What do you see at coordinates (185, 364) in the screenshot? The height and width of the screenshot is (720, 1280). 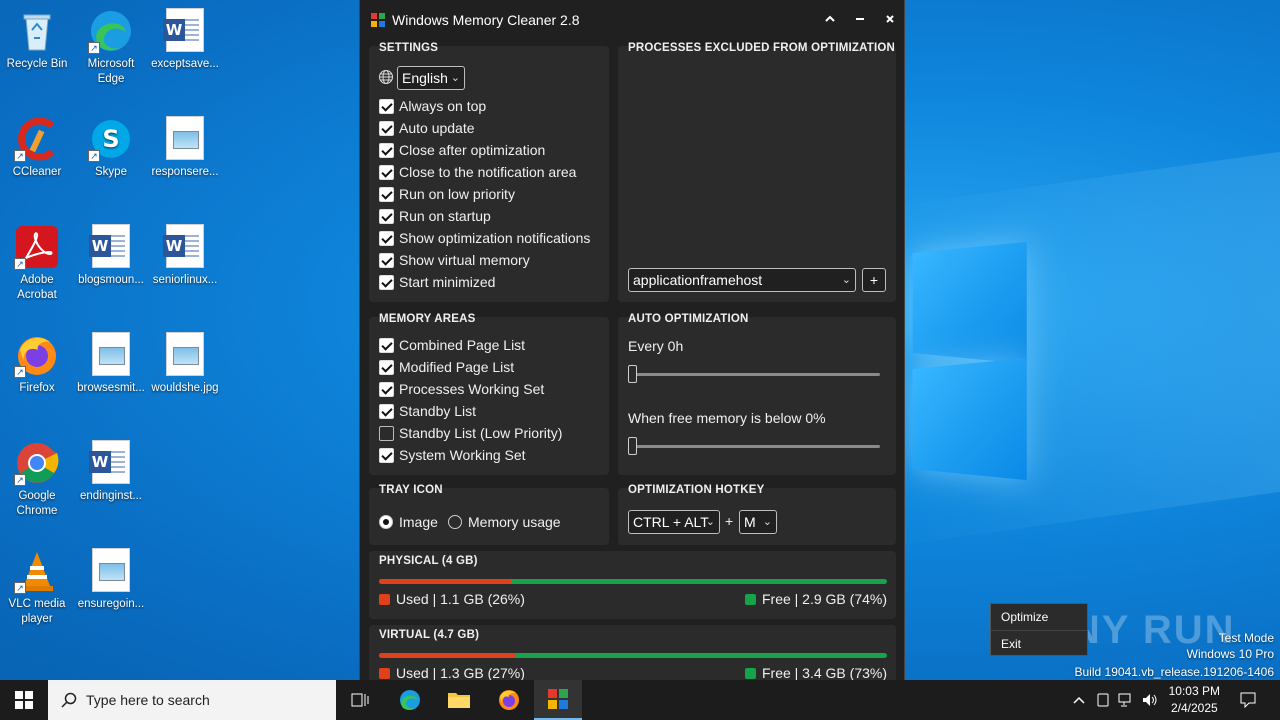 I see `desktop-icon-wouldshe: wouldshe.jpg` at bounding box center [185, 364].